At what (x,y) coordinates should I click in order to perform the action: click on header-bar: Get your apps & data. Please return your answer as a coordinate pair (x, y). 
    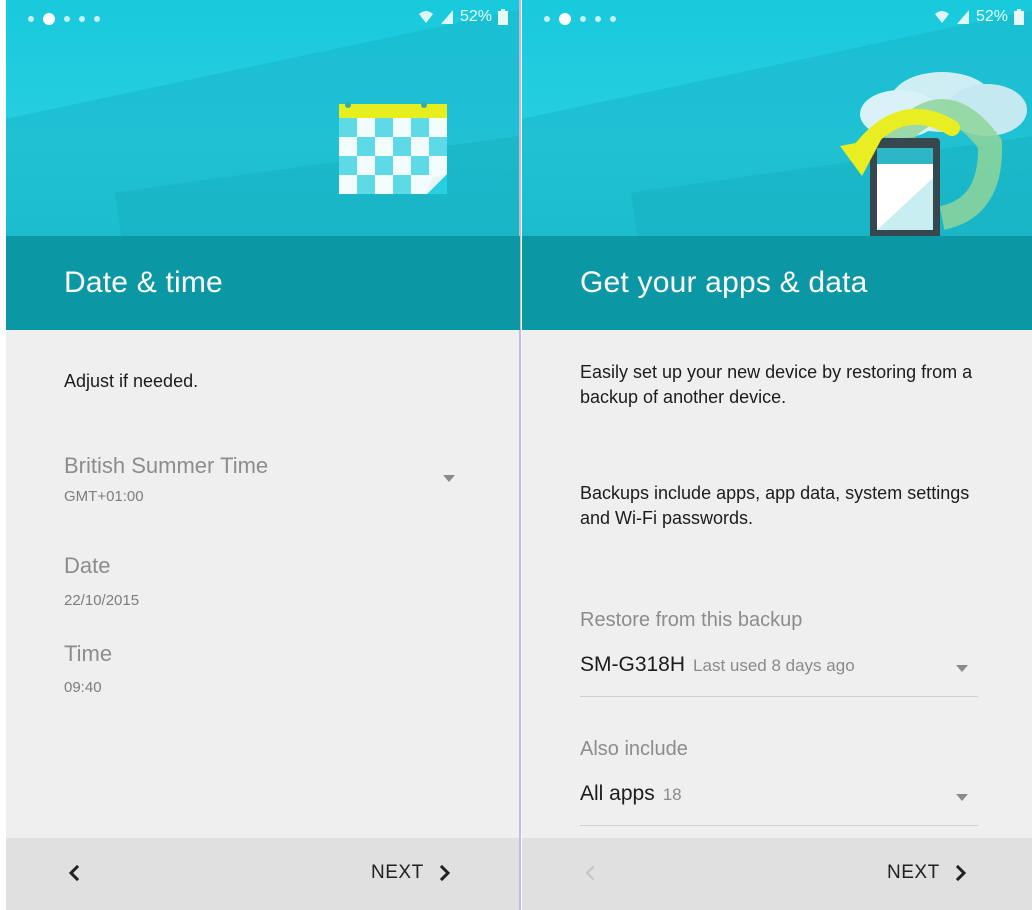
    Looking at the image, I should click on (777, 283).